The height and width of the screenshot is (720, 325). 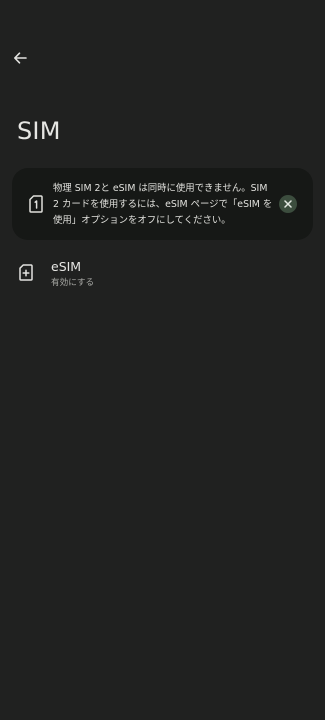 I want to click on close-icon, so click(x=288, y=204).